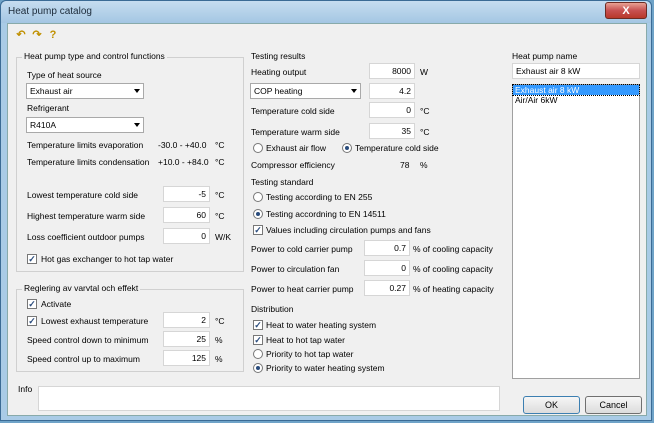 This screenshot has height=423, width=654. What do you see at coordinates (392, 91) in the screenshot?
I see `cop-field: 4.2` at bounding box center [392, 91].